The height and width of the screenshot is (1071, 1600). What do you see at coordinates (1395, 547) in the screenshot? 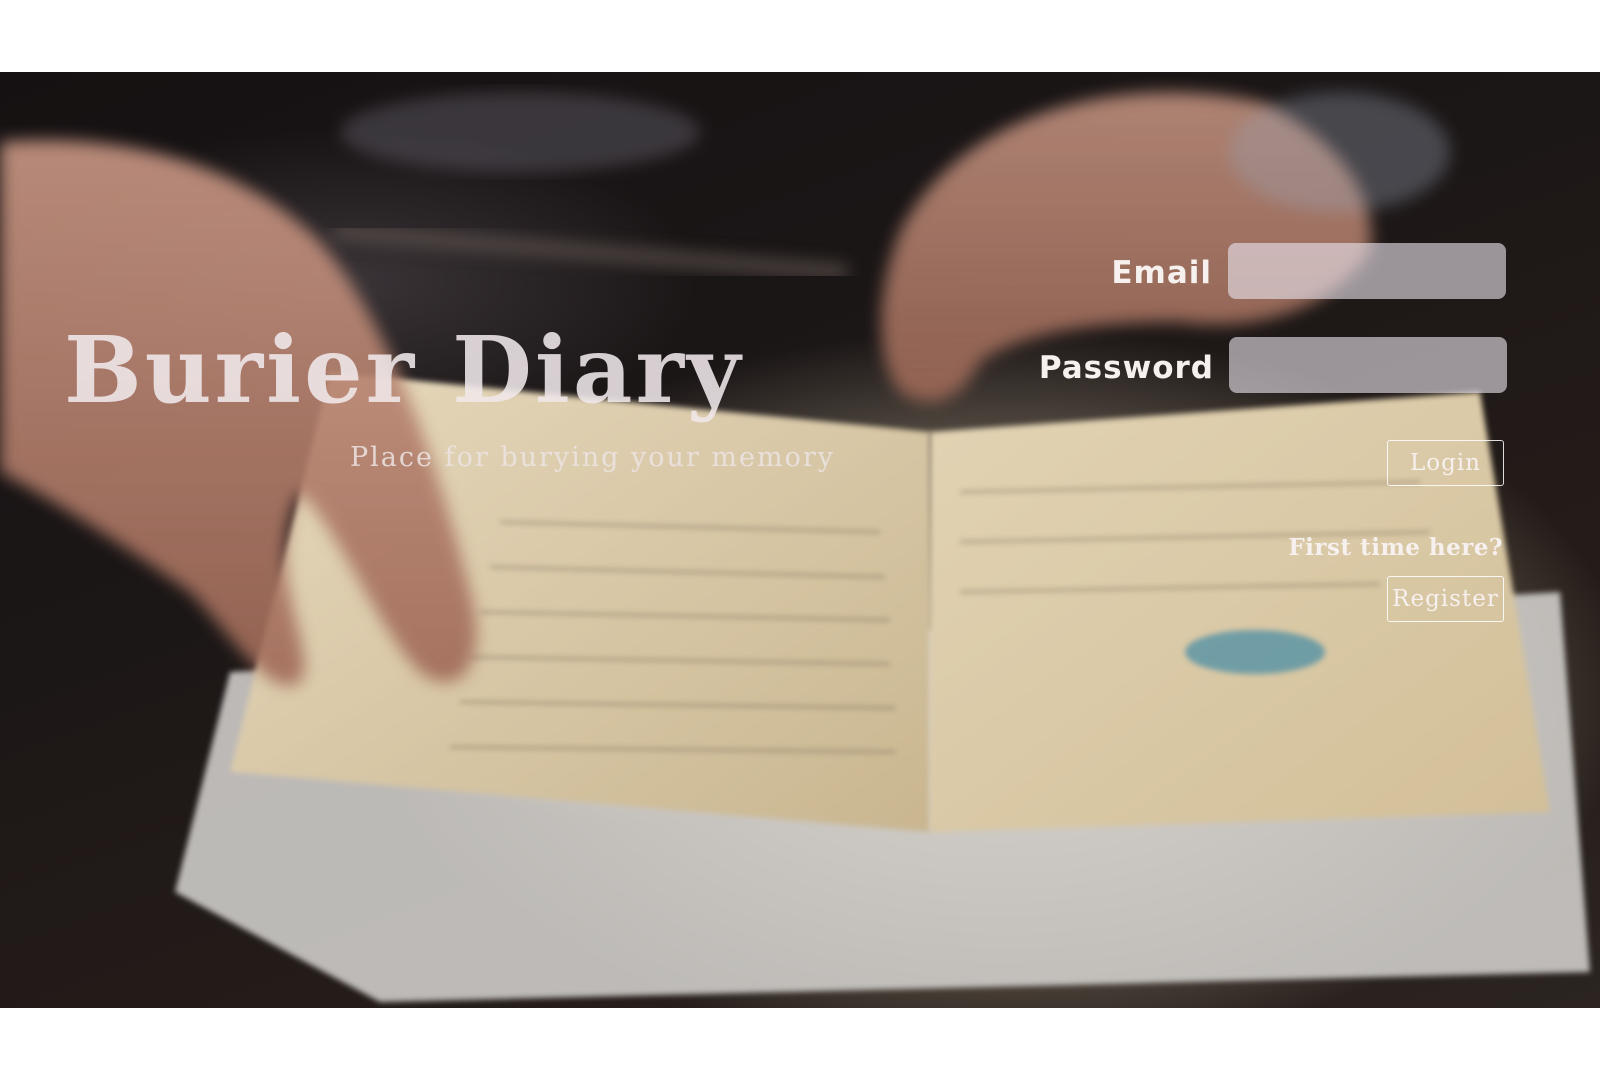
I see `first-time-prompt: First time here?` at bounding box center [1395, 547].